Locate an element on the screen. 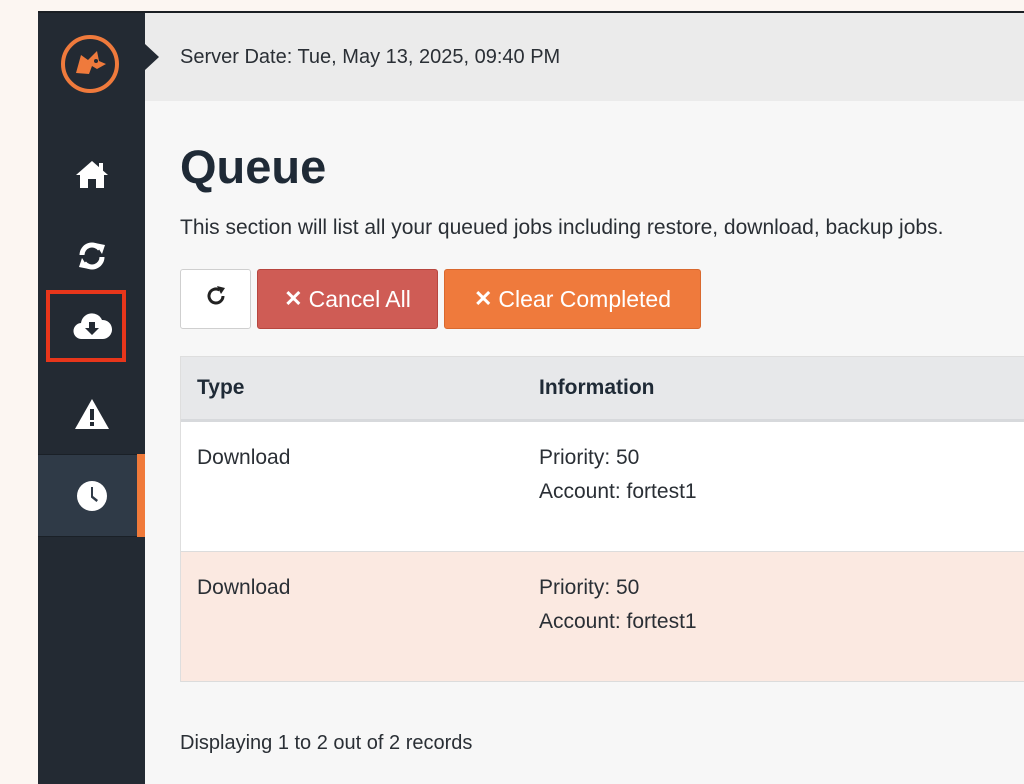 The width and height of the screenshot is (1024, 784). selection-highlight is located at coordinates (86, 326).